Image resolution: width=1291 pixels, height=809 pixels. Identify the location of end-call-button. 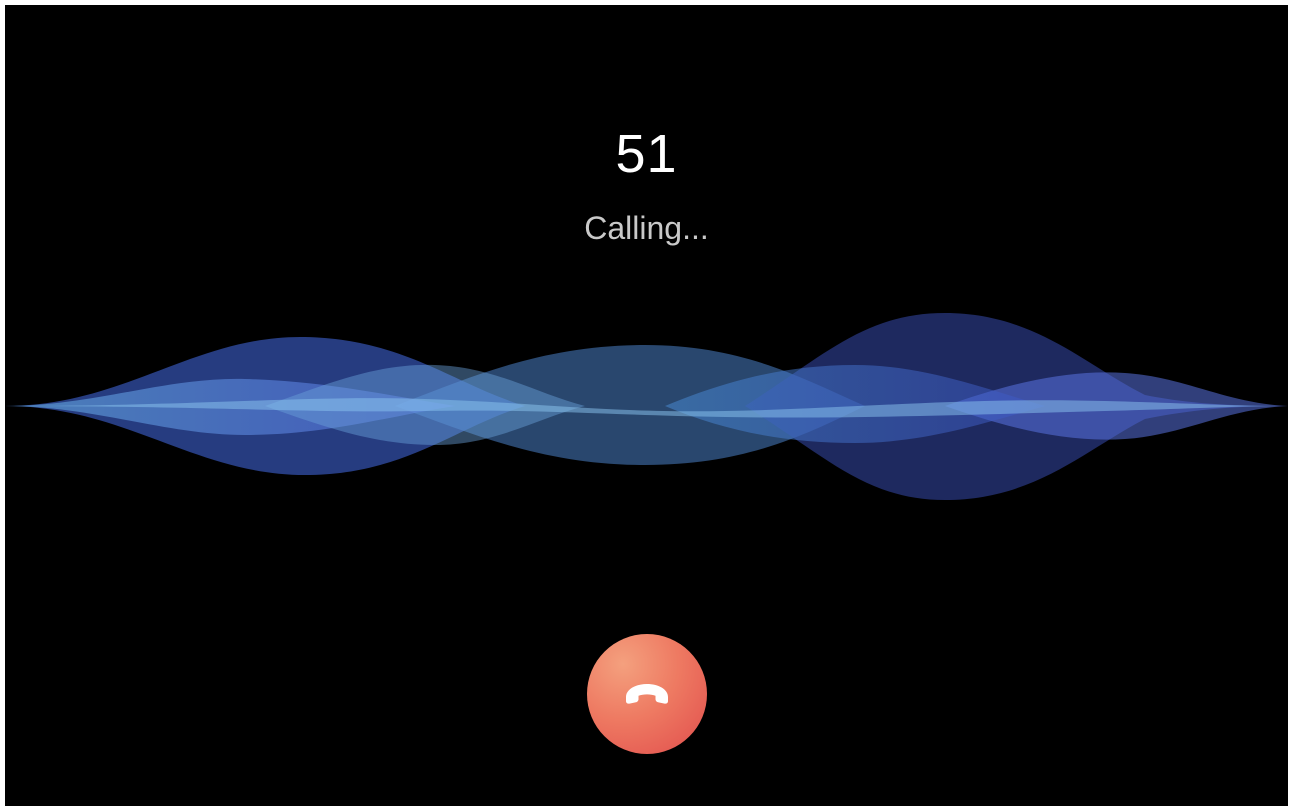
(647, 694).